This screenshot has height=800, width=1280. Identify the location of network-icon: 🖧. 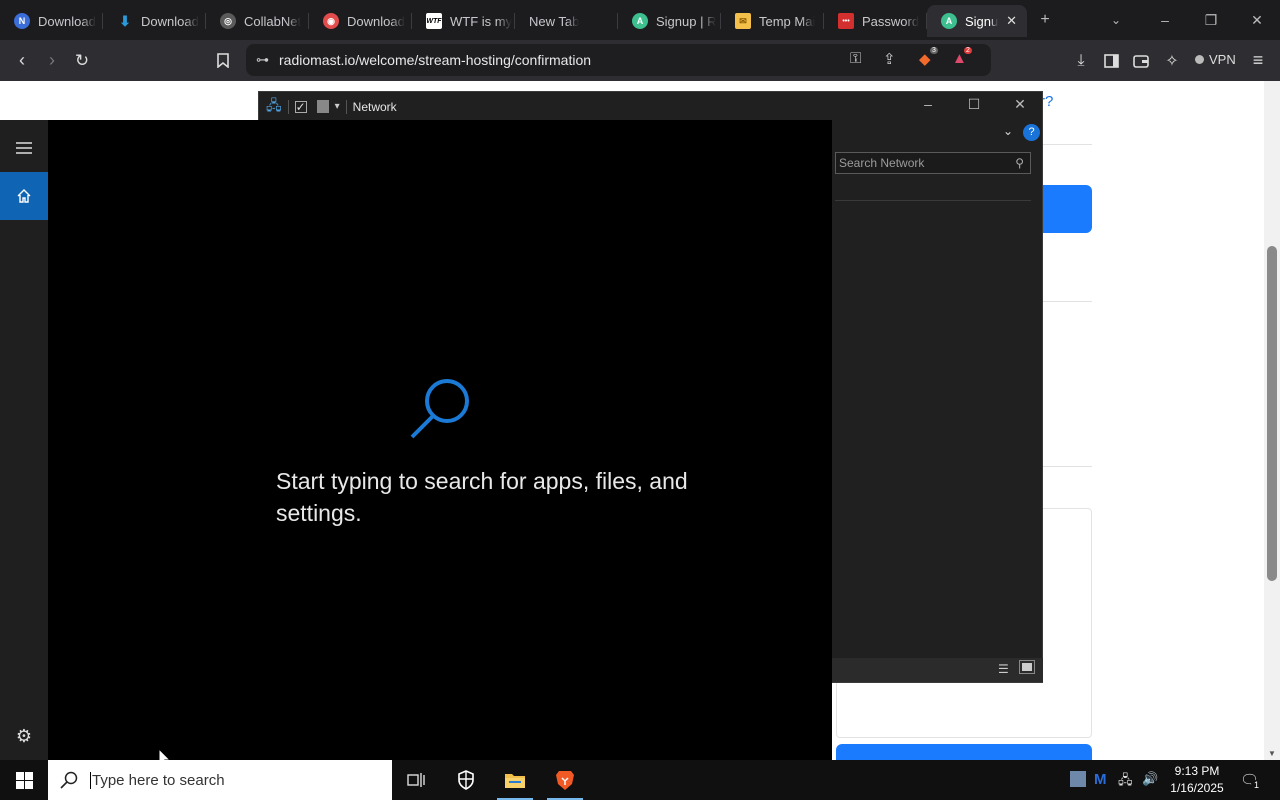
(1125, 782).